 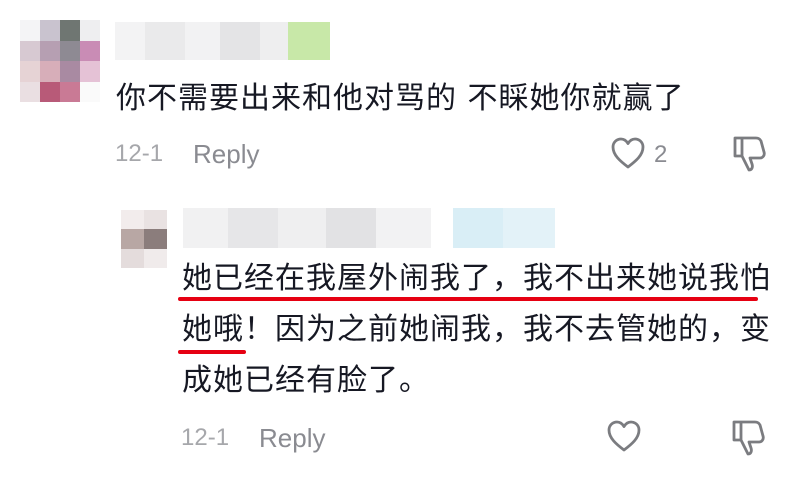 What do you see at coordinates (476, 329) in the screenshot?
I see `comment-text-line-2: 她哦！因为之前她闹我，我不去管她的，变` at bounding box center [476, 329].